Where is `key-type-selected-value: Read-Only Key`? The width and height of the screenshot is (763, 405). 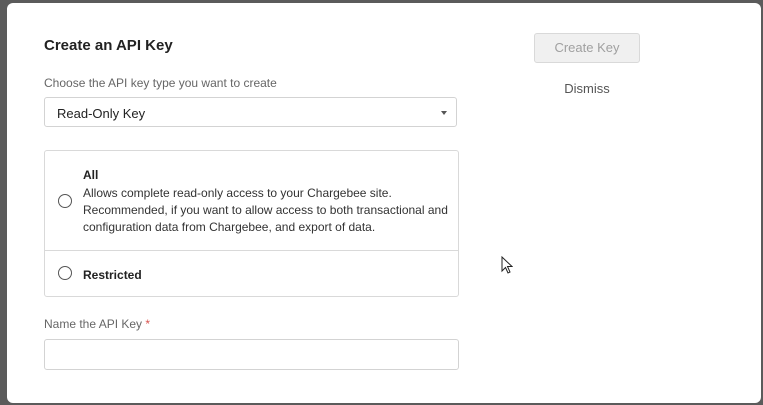 key-type-selected-value: Read-Only Key is located at coordinates (101, 113).